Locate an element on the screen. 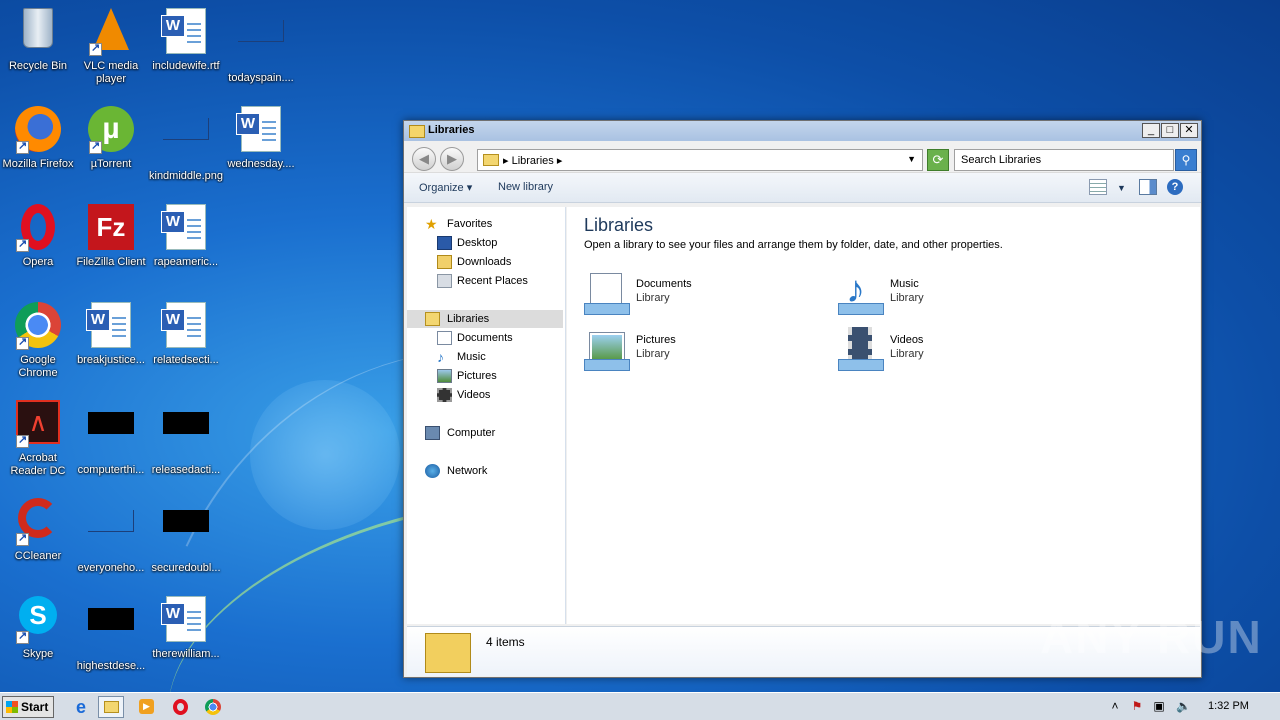 Image resolution: width=1280 pixels, height=720 pixels. downloads-folder-icon is located at coordinates (444, 262).